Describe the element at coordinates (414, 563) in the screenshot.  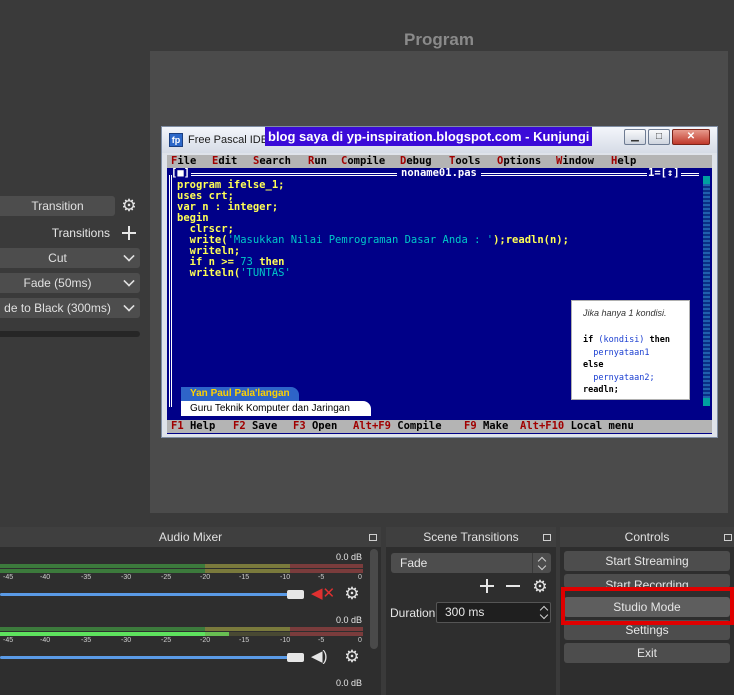
I see `transition-select-value: Fade` at that location.